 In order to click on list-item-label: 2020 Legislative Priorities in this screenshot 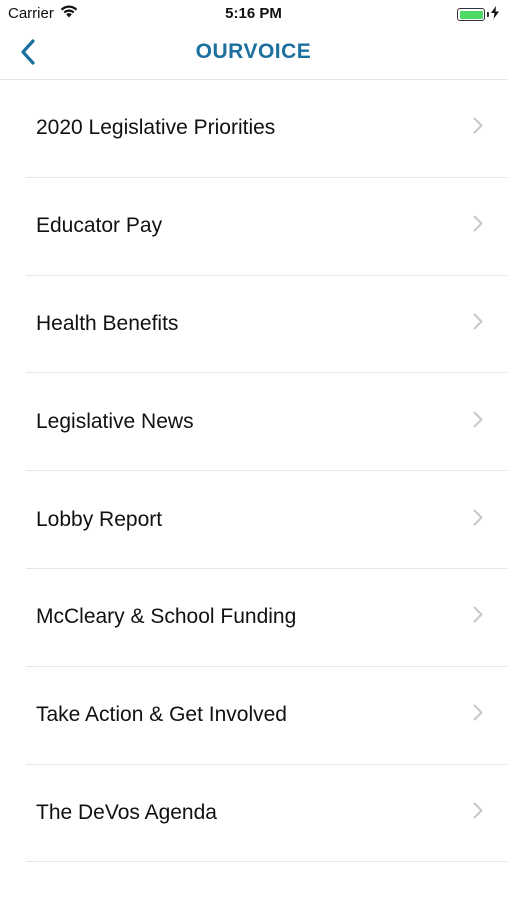, I will do `click(156, 128)`.